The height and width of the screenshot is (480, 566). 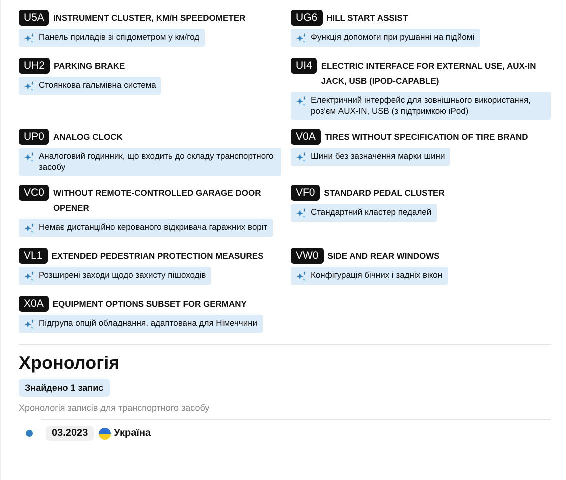 What do you see at coordinates (29, 433) in the screenshot?
I see `timeline-dot-icon` at bounding box center [29, 433].